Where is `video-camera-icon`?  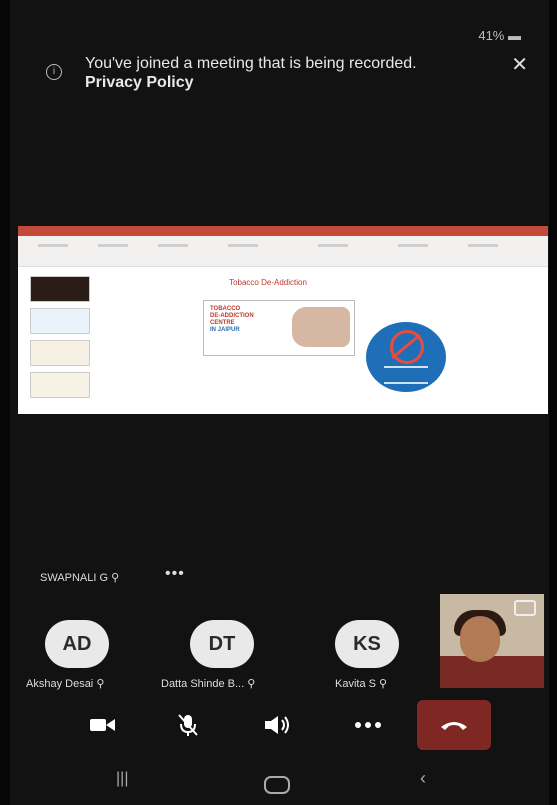
video-camera-icon is located at coordinates (103, 725).